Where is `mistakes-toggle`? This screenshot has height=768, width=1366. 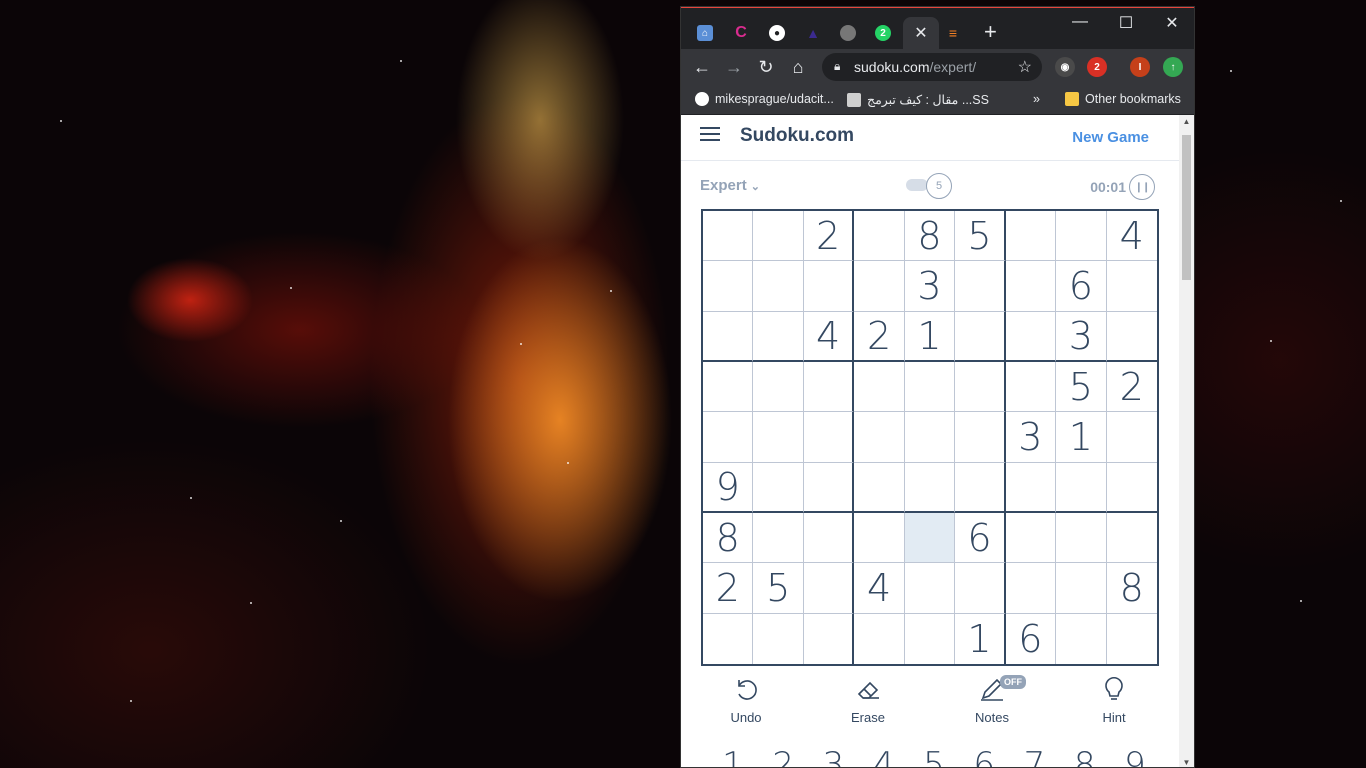 mistakes-toggle is located at coordinates (917, 185).